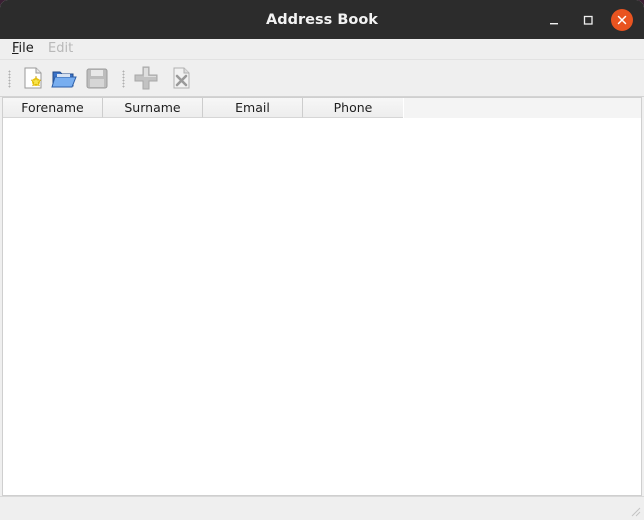  I want to click on maximize-button, so click(588, 20).